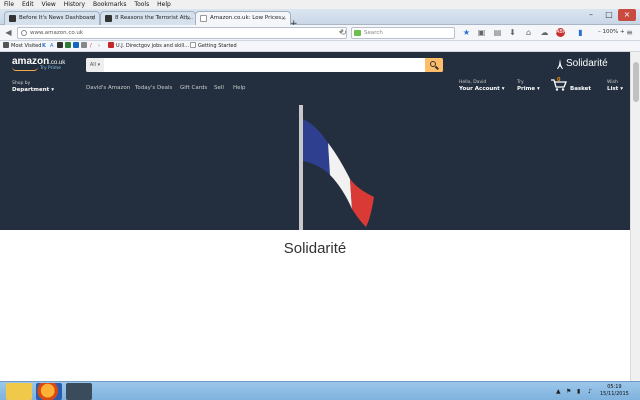 This screenshot has height=400, width=640. I want to click on clock-time: 05:19, so click(614, 387).